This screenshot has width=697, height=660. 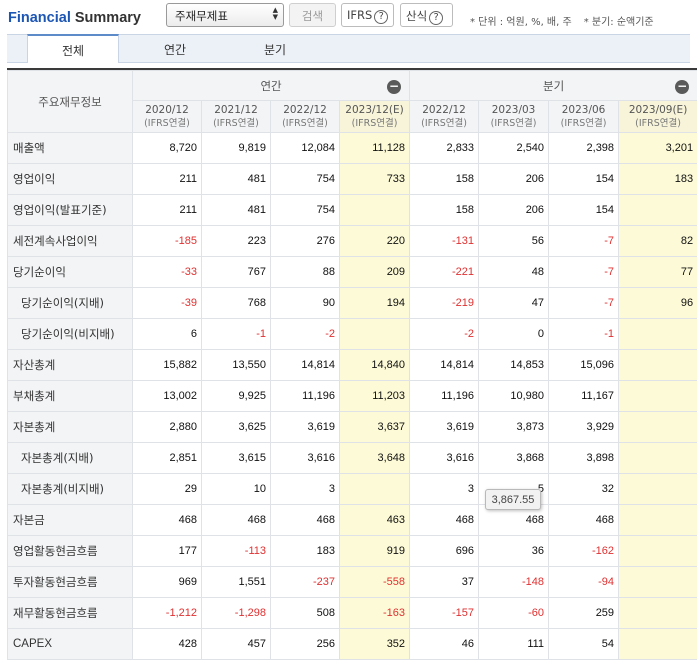 What do you see at coordinates (514, 334) in the screenshot?
I see `value-cell: 0` at bounding box center [514, 334].